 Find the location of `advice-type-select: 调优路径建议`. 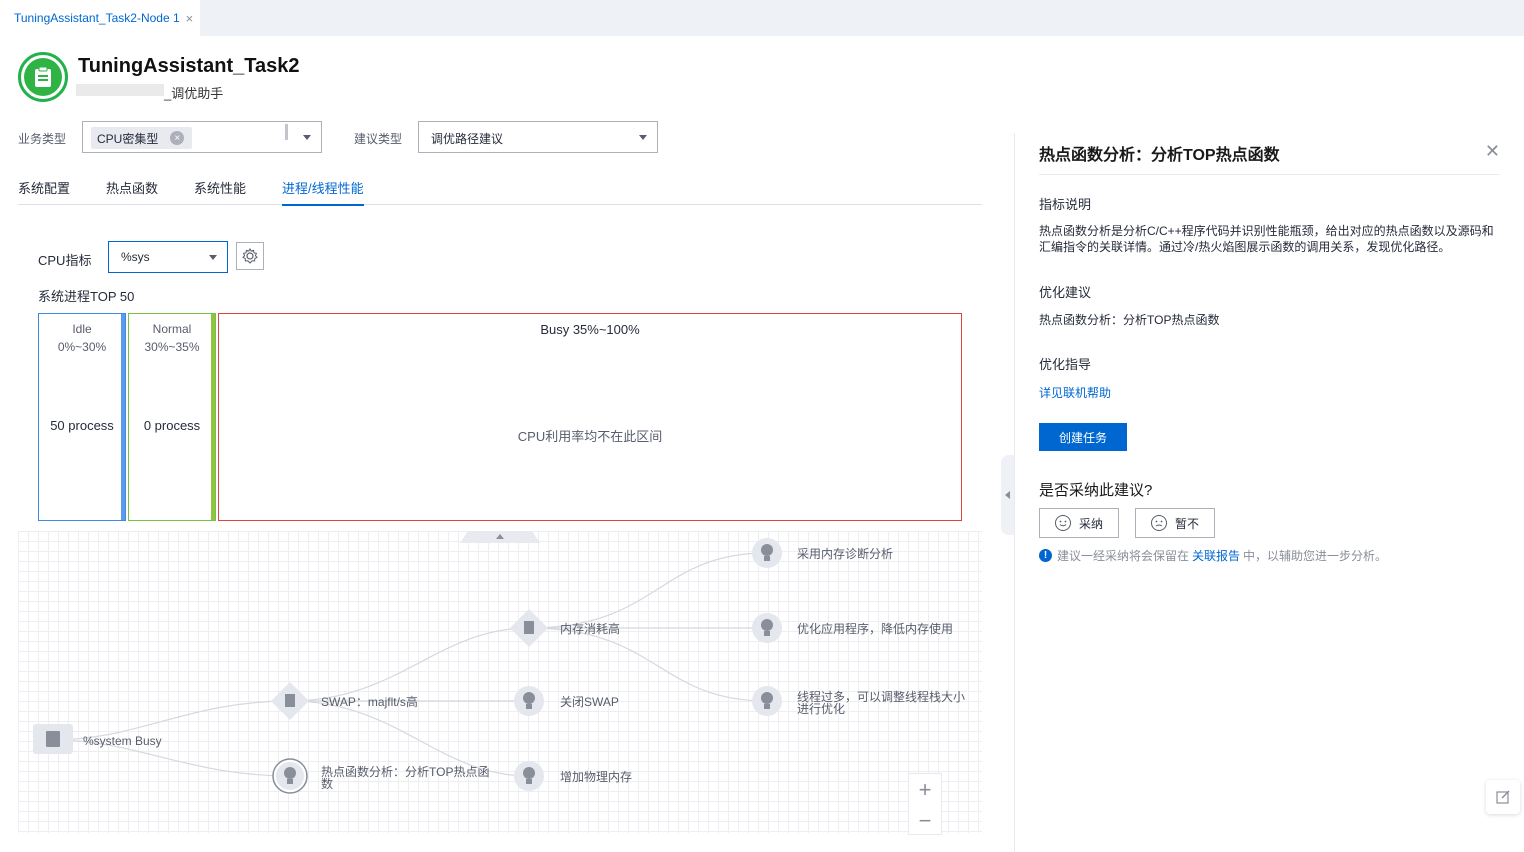

advice-type-select: 调优路径建议 is located at coordinates (538, 137).